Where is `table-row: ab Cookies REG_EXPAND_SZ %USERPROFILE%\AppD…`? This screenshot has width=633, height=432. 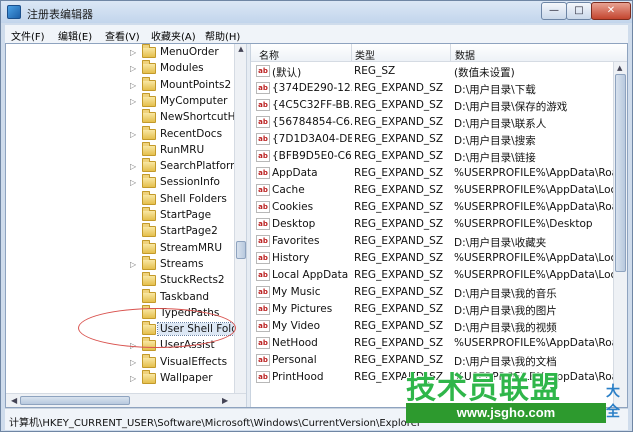
table-row: ab Cookies REG_EXPAND_SZ %USERPROFILE%\AppD… is located at coordinates (432, 207).